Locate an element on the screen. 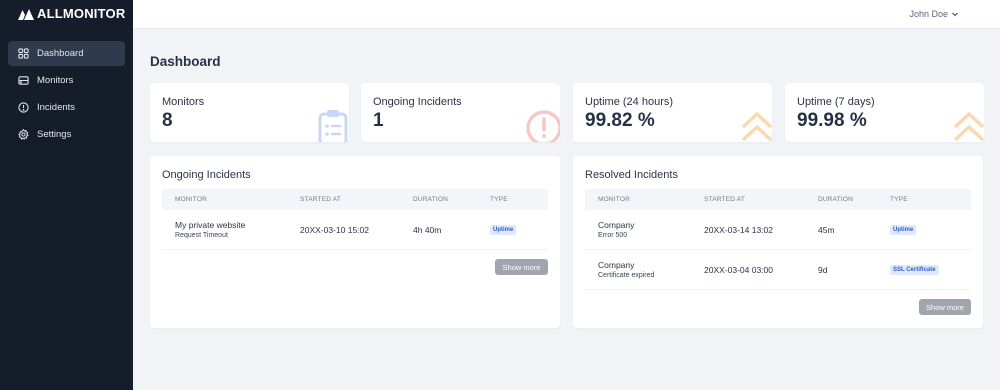 The height and width of the screenshot is (390, 1000). incident-detail: Error 500 is located at coordinates (613, 235).